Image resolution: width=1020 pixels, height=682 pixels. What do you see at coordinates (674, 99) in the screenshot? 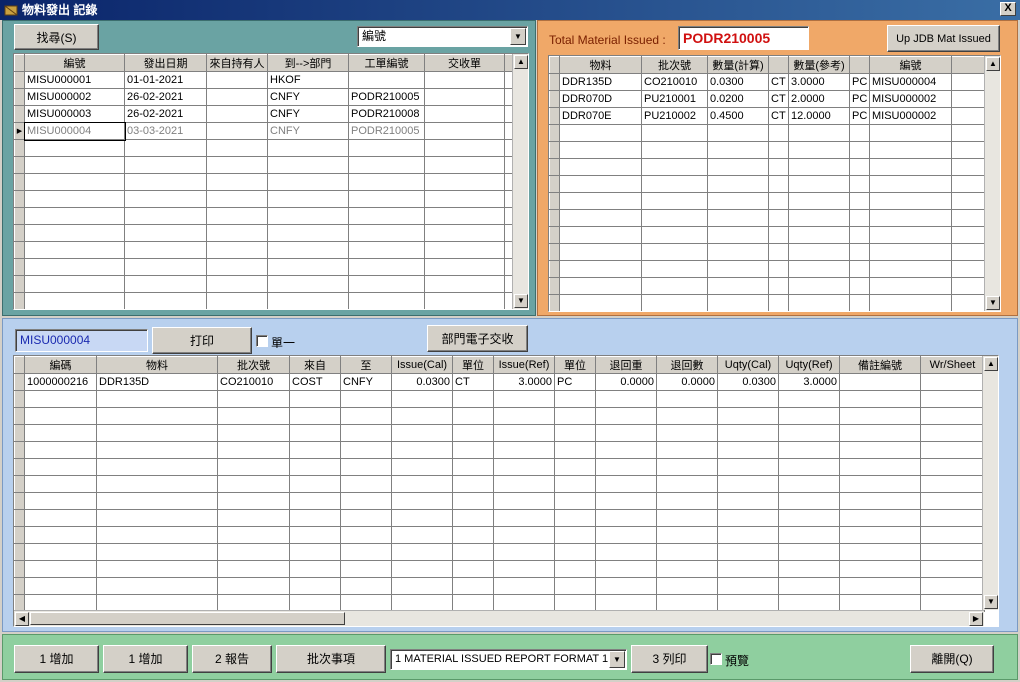
I see `table-cell: PU210001` at bounding box center [674, 99].